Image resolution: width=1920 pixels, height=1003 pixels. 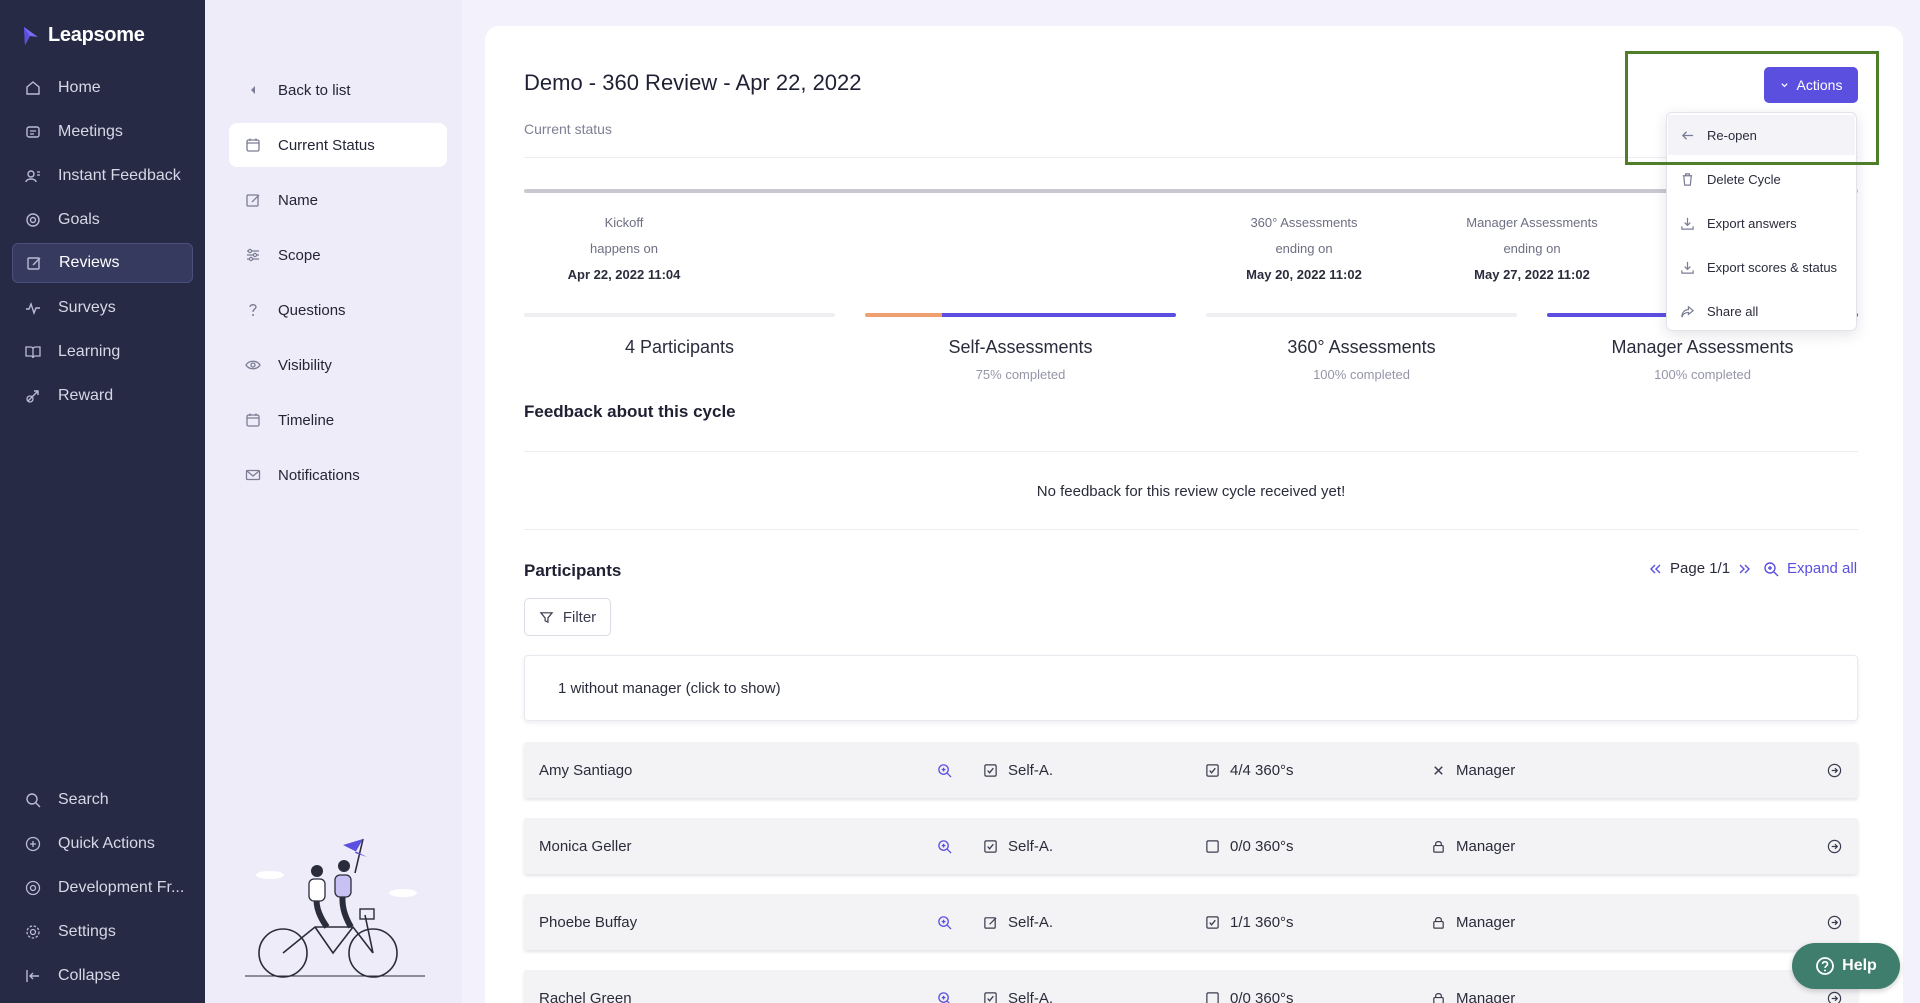 What do you see at coordinates (83, 35) in the screenshot?
I see `brand-logo: Leapsome` at bounding box center [83, 35].